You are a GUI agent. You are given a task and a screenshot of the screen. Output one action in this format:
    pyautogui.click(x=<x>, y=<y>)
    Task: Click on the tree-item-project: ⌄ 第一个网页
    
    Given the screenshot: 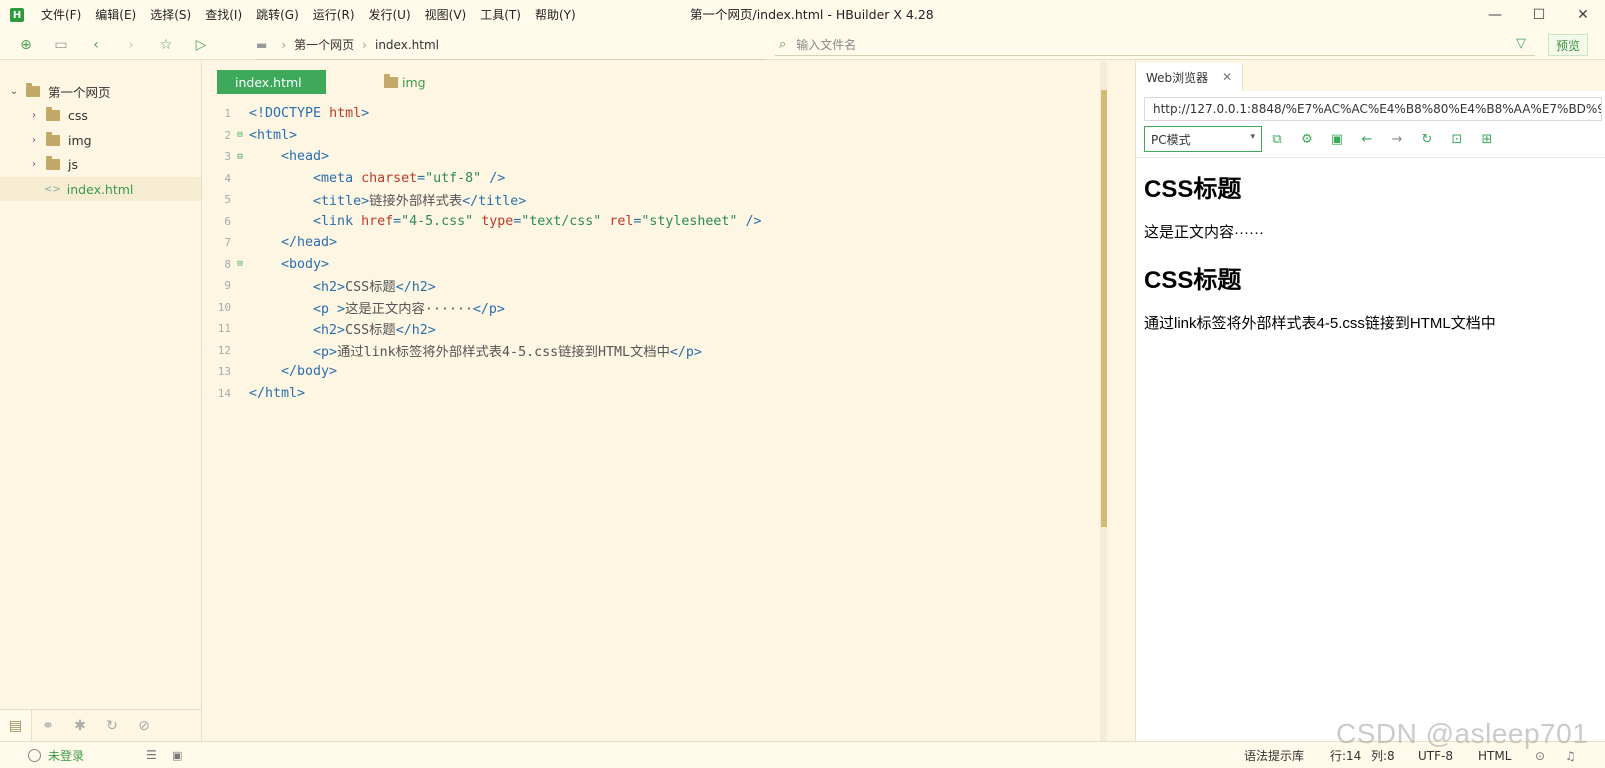 What is the action you would take?
    pyautogui.click(x=100, y=91)
    